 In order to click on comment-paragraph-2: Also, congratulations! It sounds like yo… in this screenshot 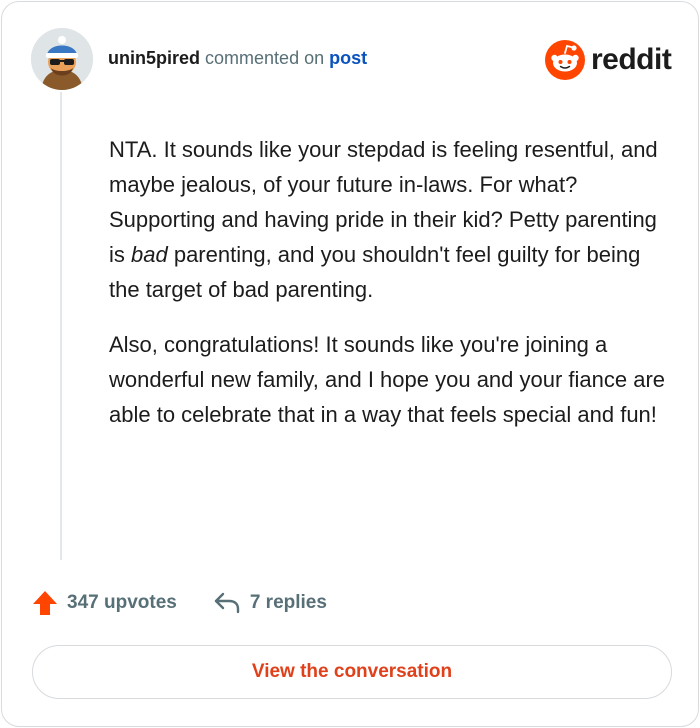, I will do `click(387, 379)`.